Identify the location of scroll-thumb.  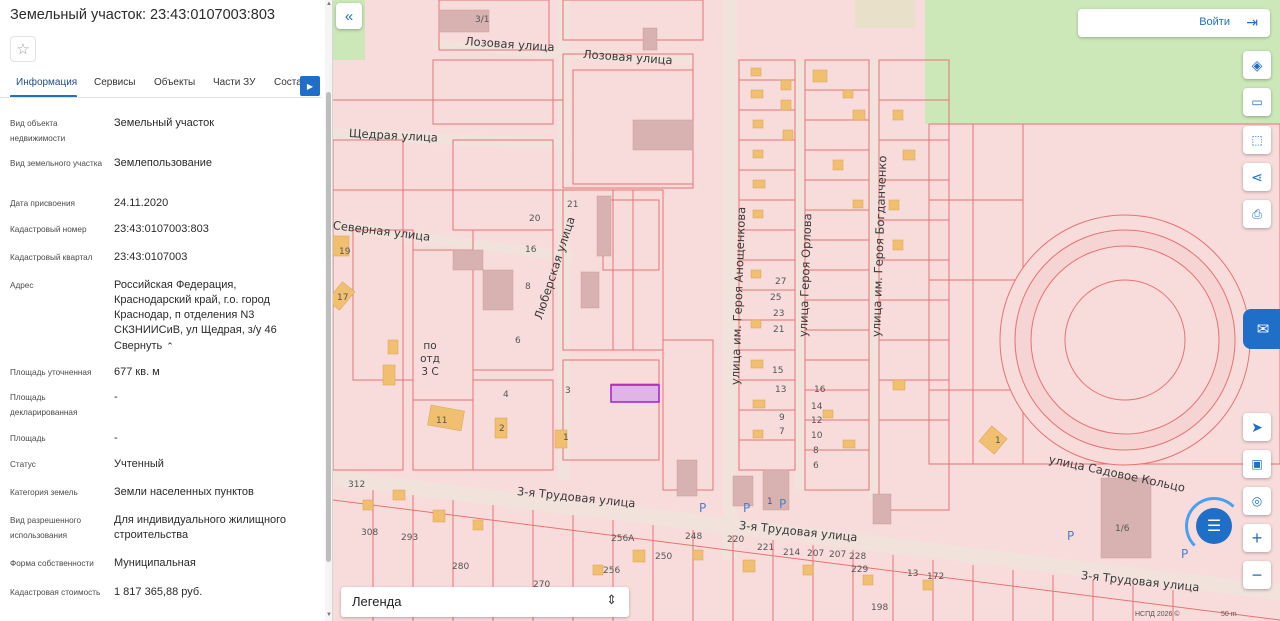
(328, 327).